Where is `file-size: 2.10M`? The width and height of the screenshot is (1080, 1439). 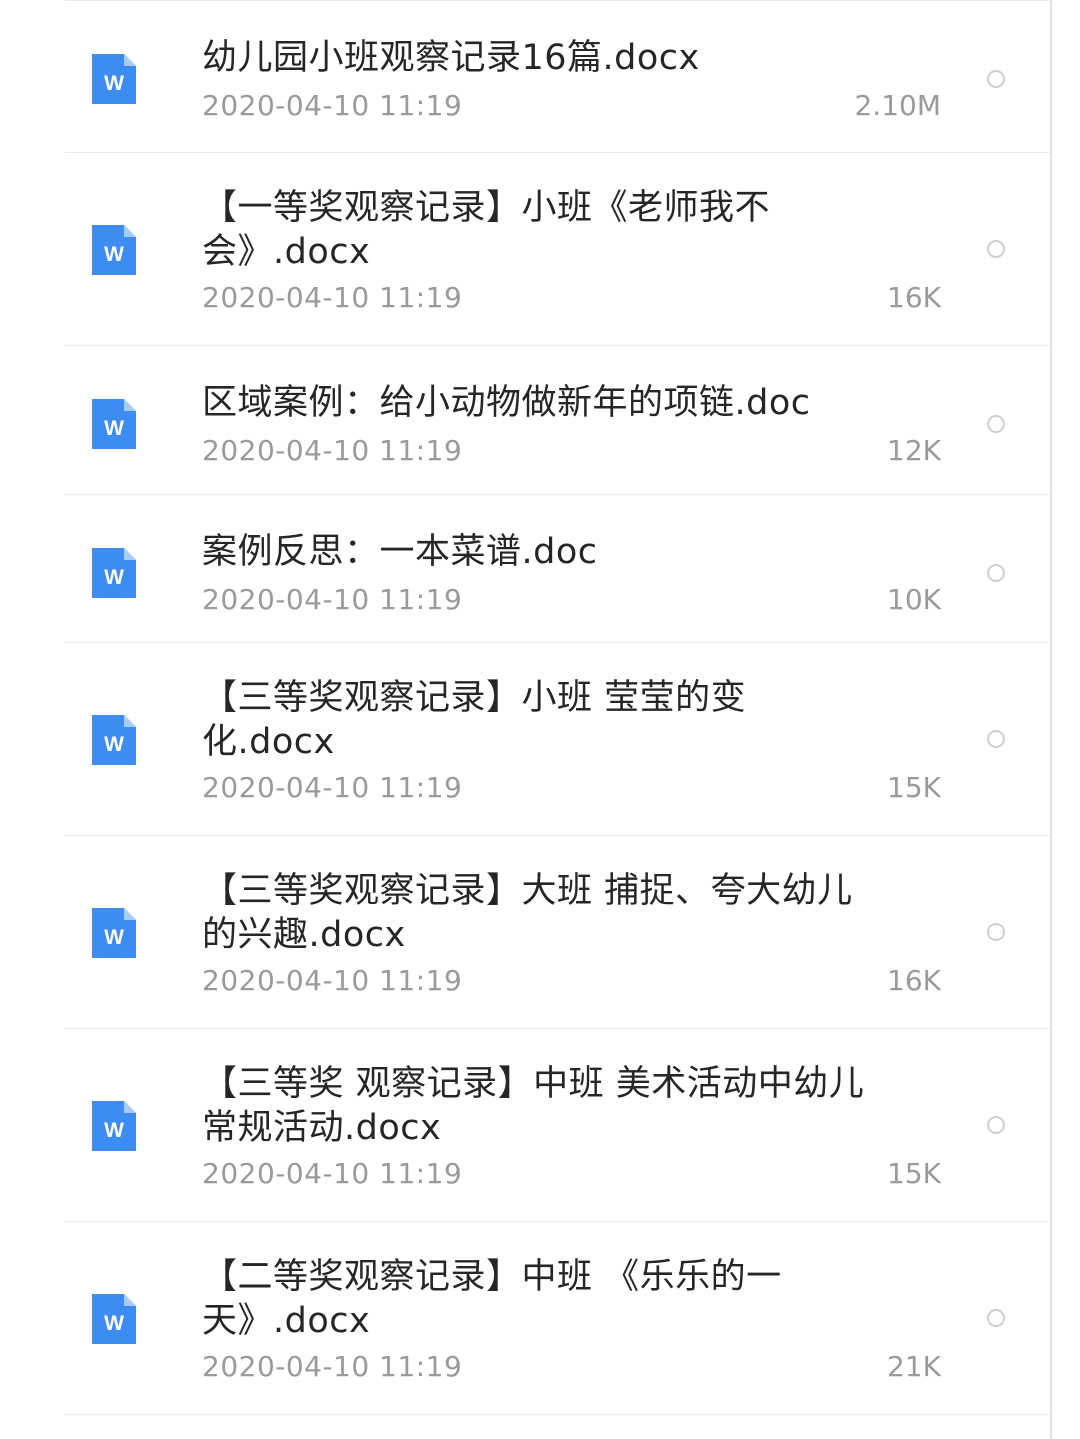
file-size: 2.10M is located at coordinates (897, 105).